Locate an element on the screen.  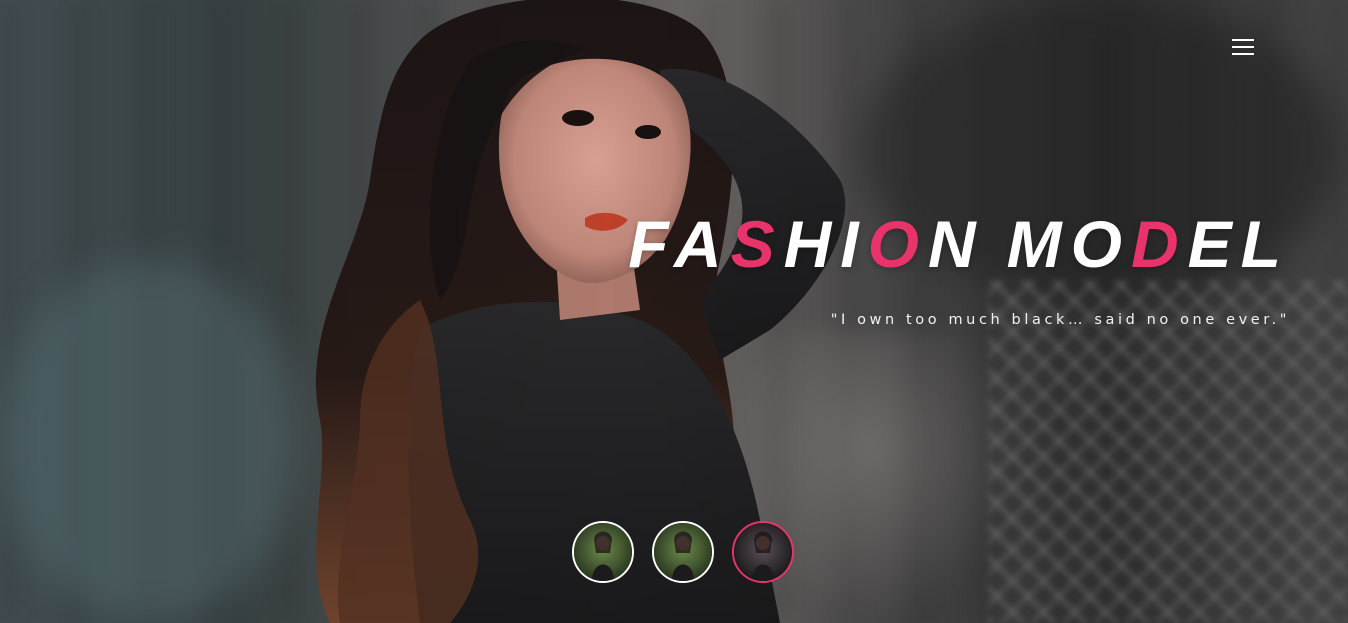
slider-thumbnails is located at coordinates (683, 552).